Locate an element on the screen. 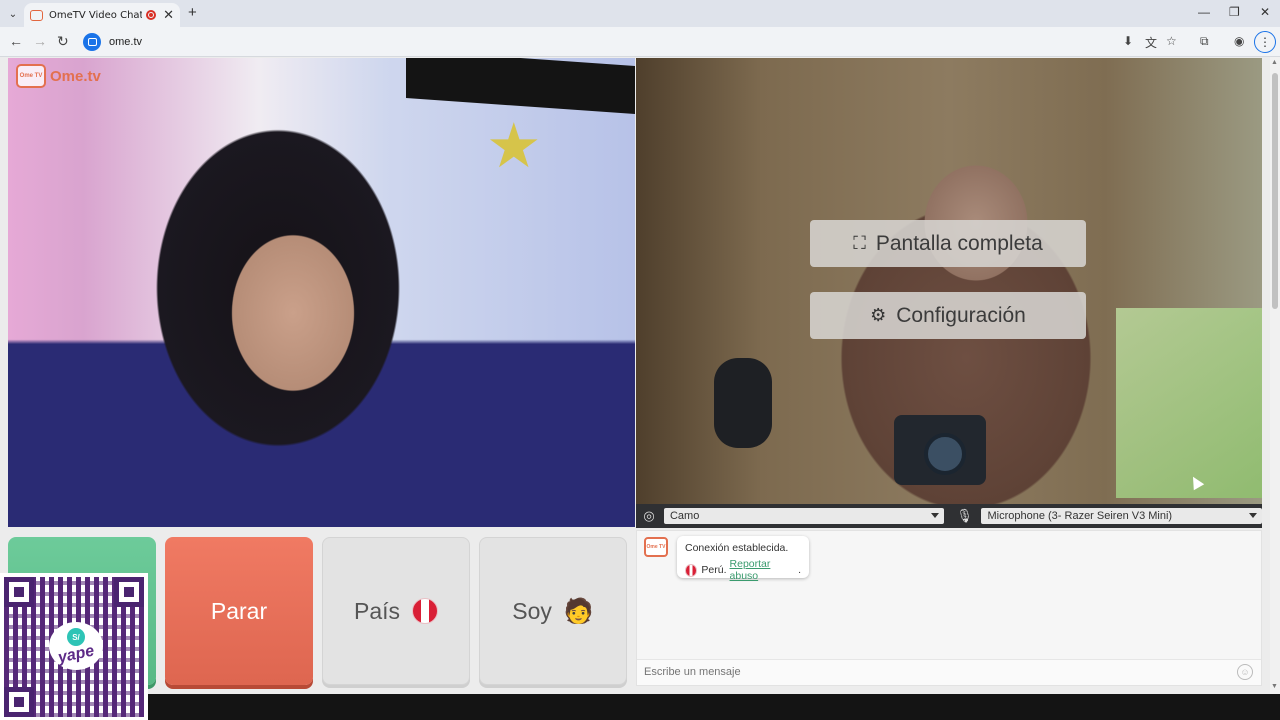 This screenshot has width=1280, height=720. profile-icon: ◉ is located at coordinates (1239, 41).